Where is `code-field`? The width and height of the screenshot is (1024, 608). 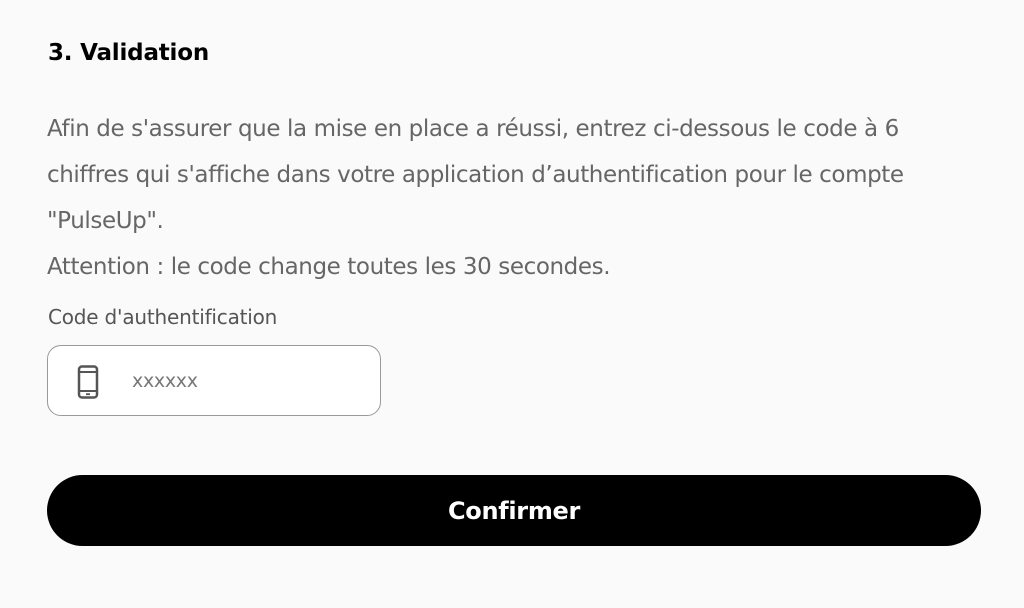 code-field is located at coordinates (214, 380).